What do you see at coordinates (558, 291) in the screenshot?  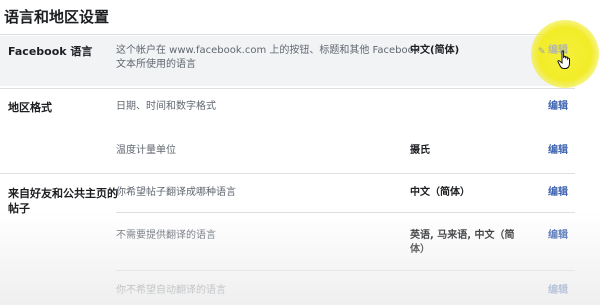 I see `no-auto-translate-edit-link: 编辑` at bounding box center [558, 291].